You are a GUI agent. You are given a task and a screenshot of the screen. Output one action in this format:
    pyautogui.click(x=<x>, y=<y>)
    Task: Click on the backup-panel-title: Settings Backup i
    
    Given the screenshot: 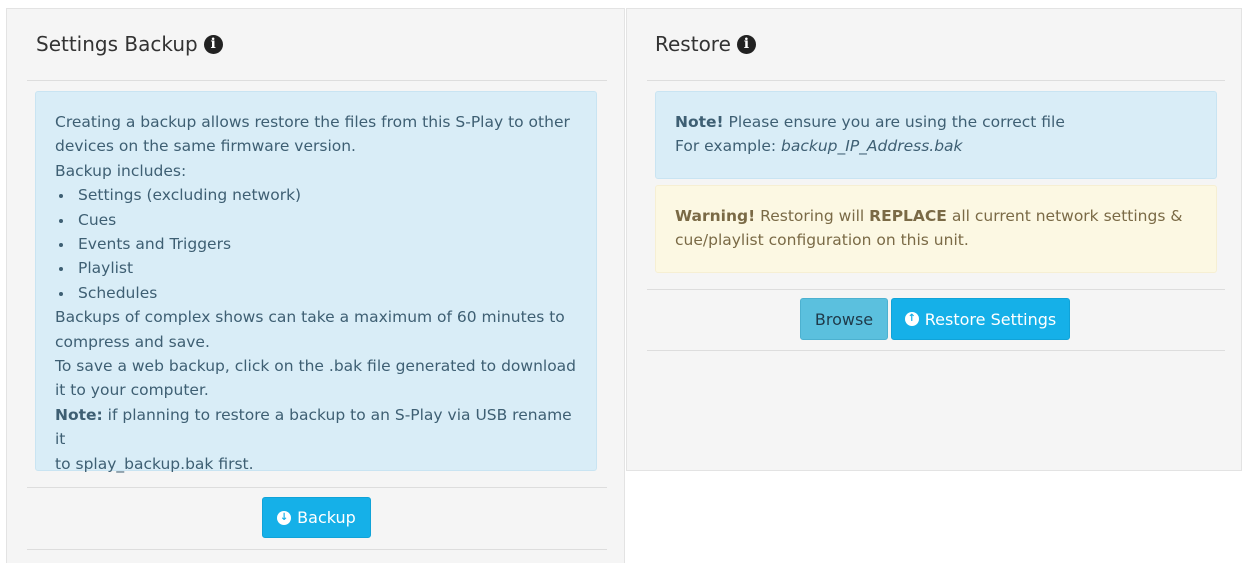 What is the action you would take?
    pyautogui.click(x=129, y=44)
    